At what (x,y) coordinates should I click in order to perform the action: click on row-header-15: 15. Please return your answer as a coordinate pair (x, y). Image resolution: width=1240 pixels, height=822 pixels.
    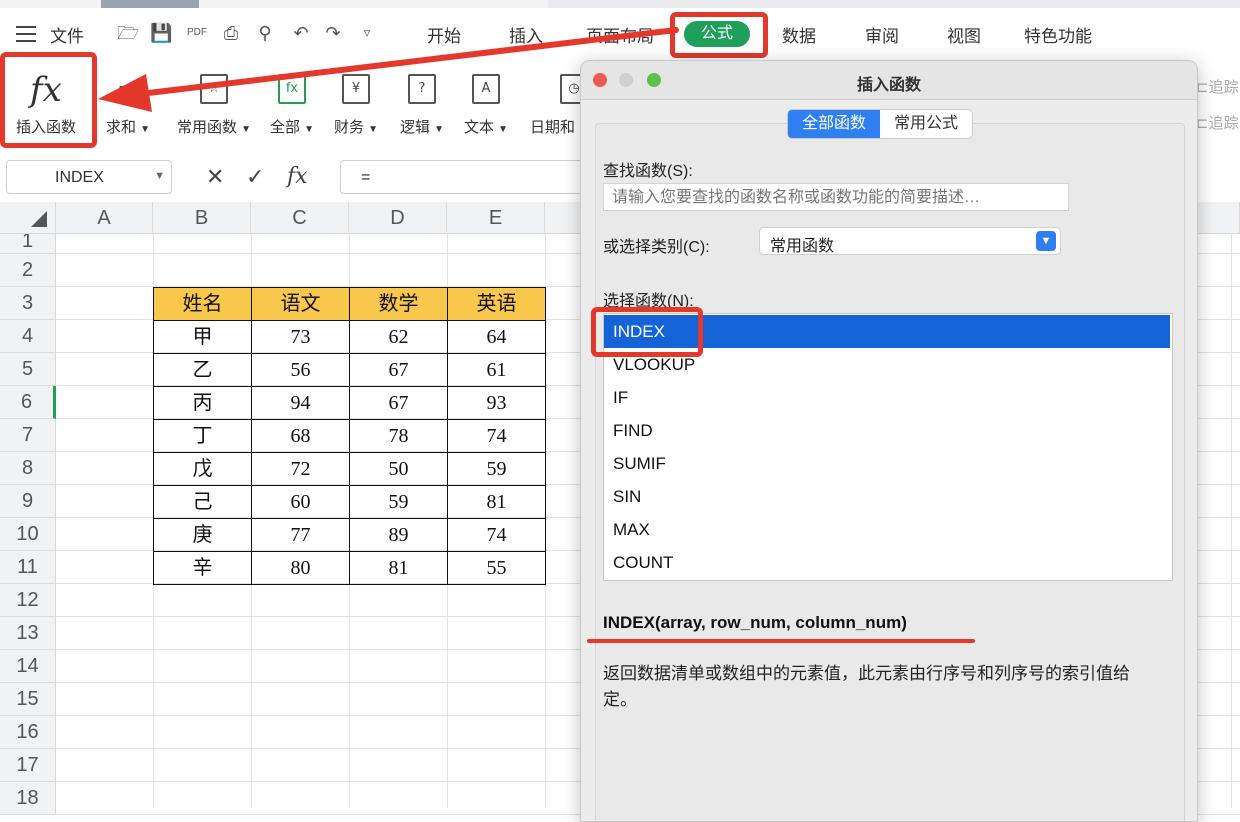
    Looking at the image, I should click on (28, 699).